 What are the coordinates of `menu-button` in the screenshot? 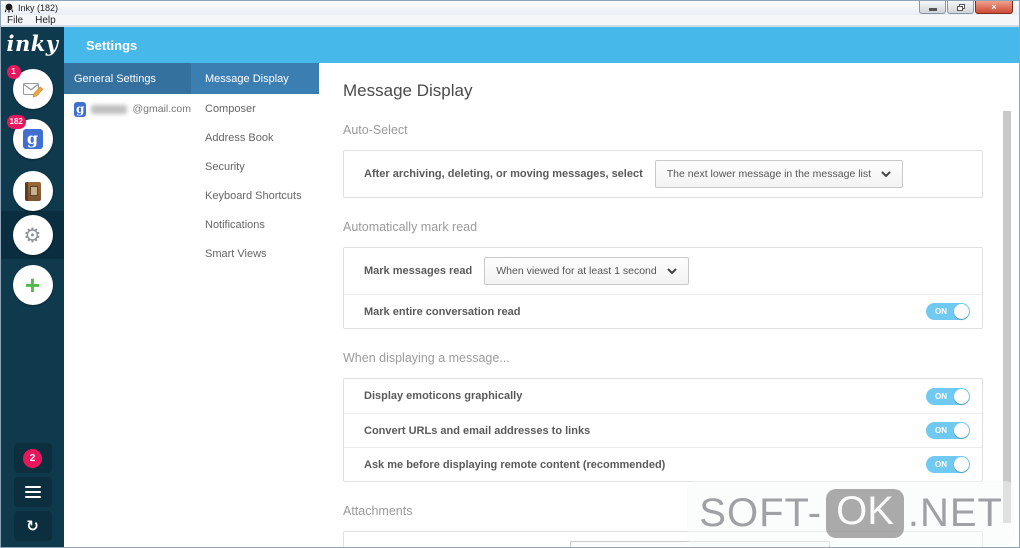 It's located at (32, 492).